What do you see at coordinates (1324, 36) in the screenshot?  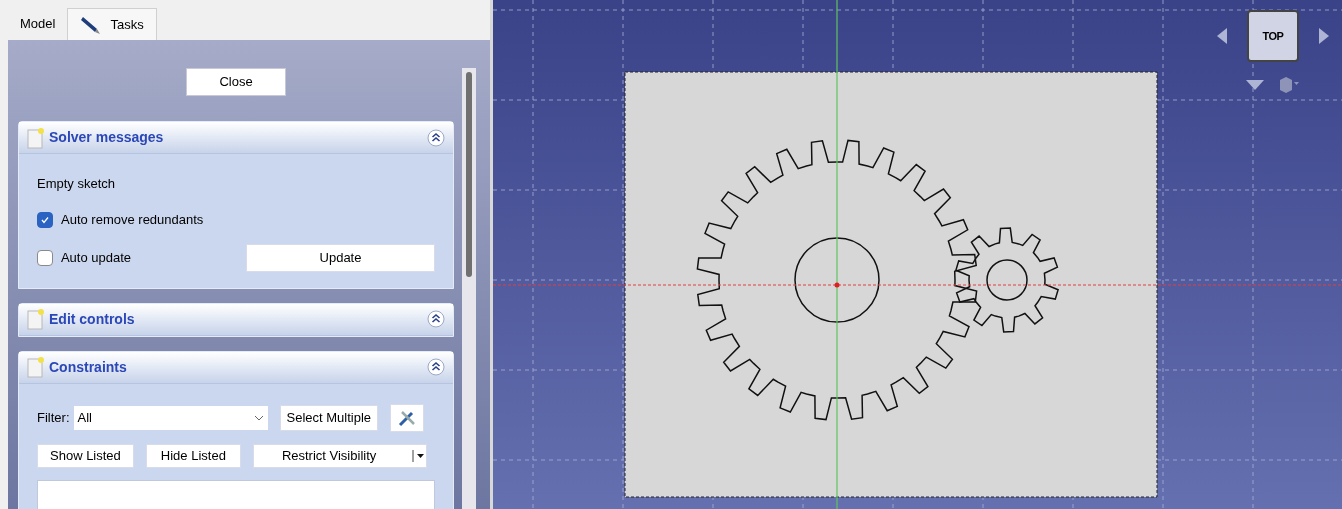 I see `right-arrow-icon` at bounding box center [1324, 36].